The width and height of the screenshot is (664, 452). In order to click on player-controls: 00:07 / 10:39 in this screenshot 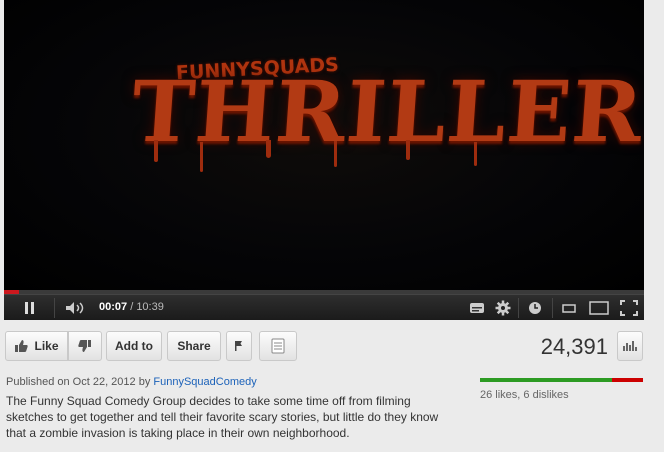, I will do `click(324, 307)`.